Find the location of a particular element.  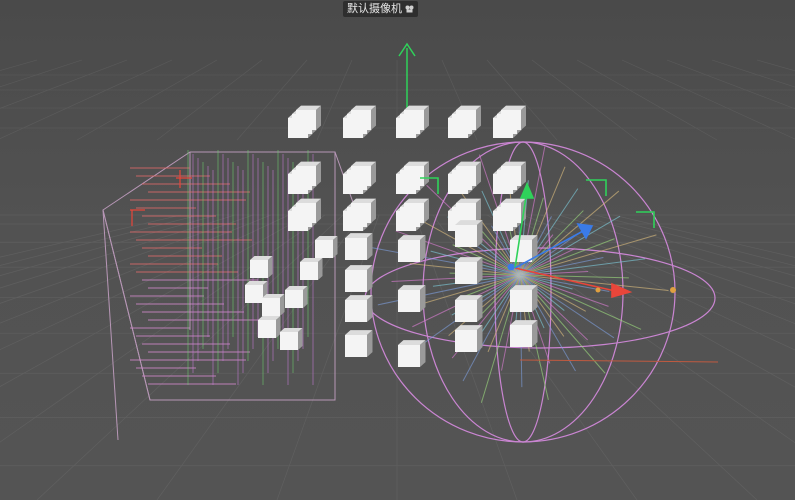

ray-line is located at coordinates (569, 233).